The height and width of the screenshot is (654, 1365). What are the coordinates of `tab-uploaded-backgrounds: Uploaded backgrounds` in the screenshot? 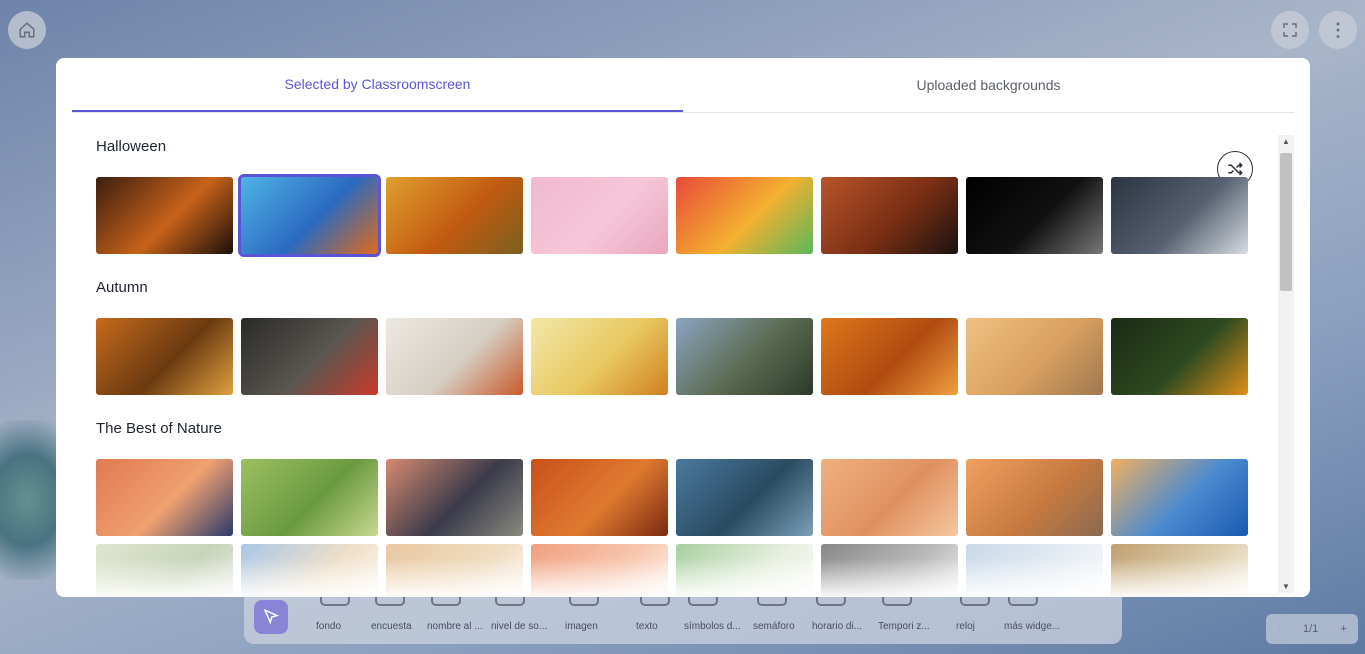 It's located at (988, 84).